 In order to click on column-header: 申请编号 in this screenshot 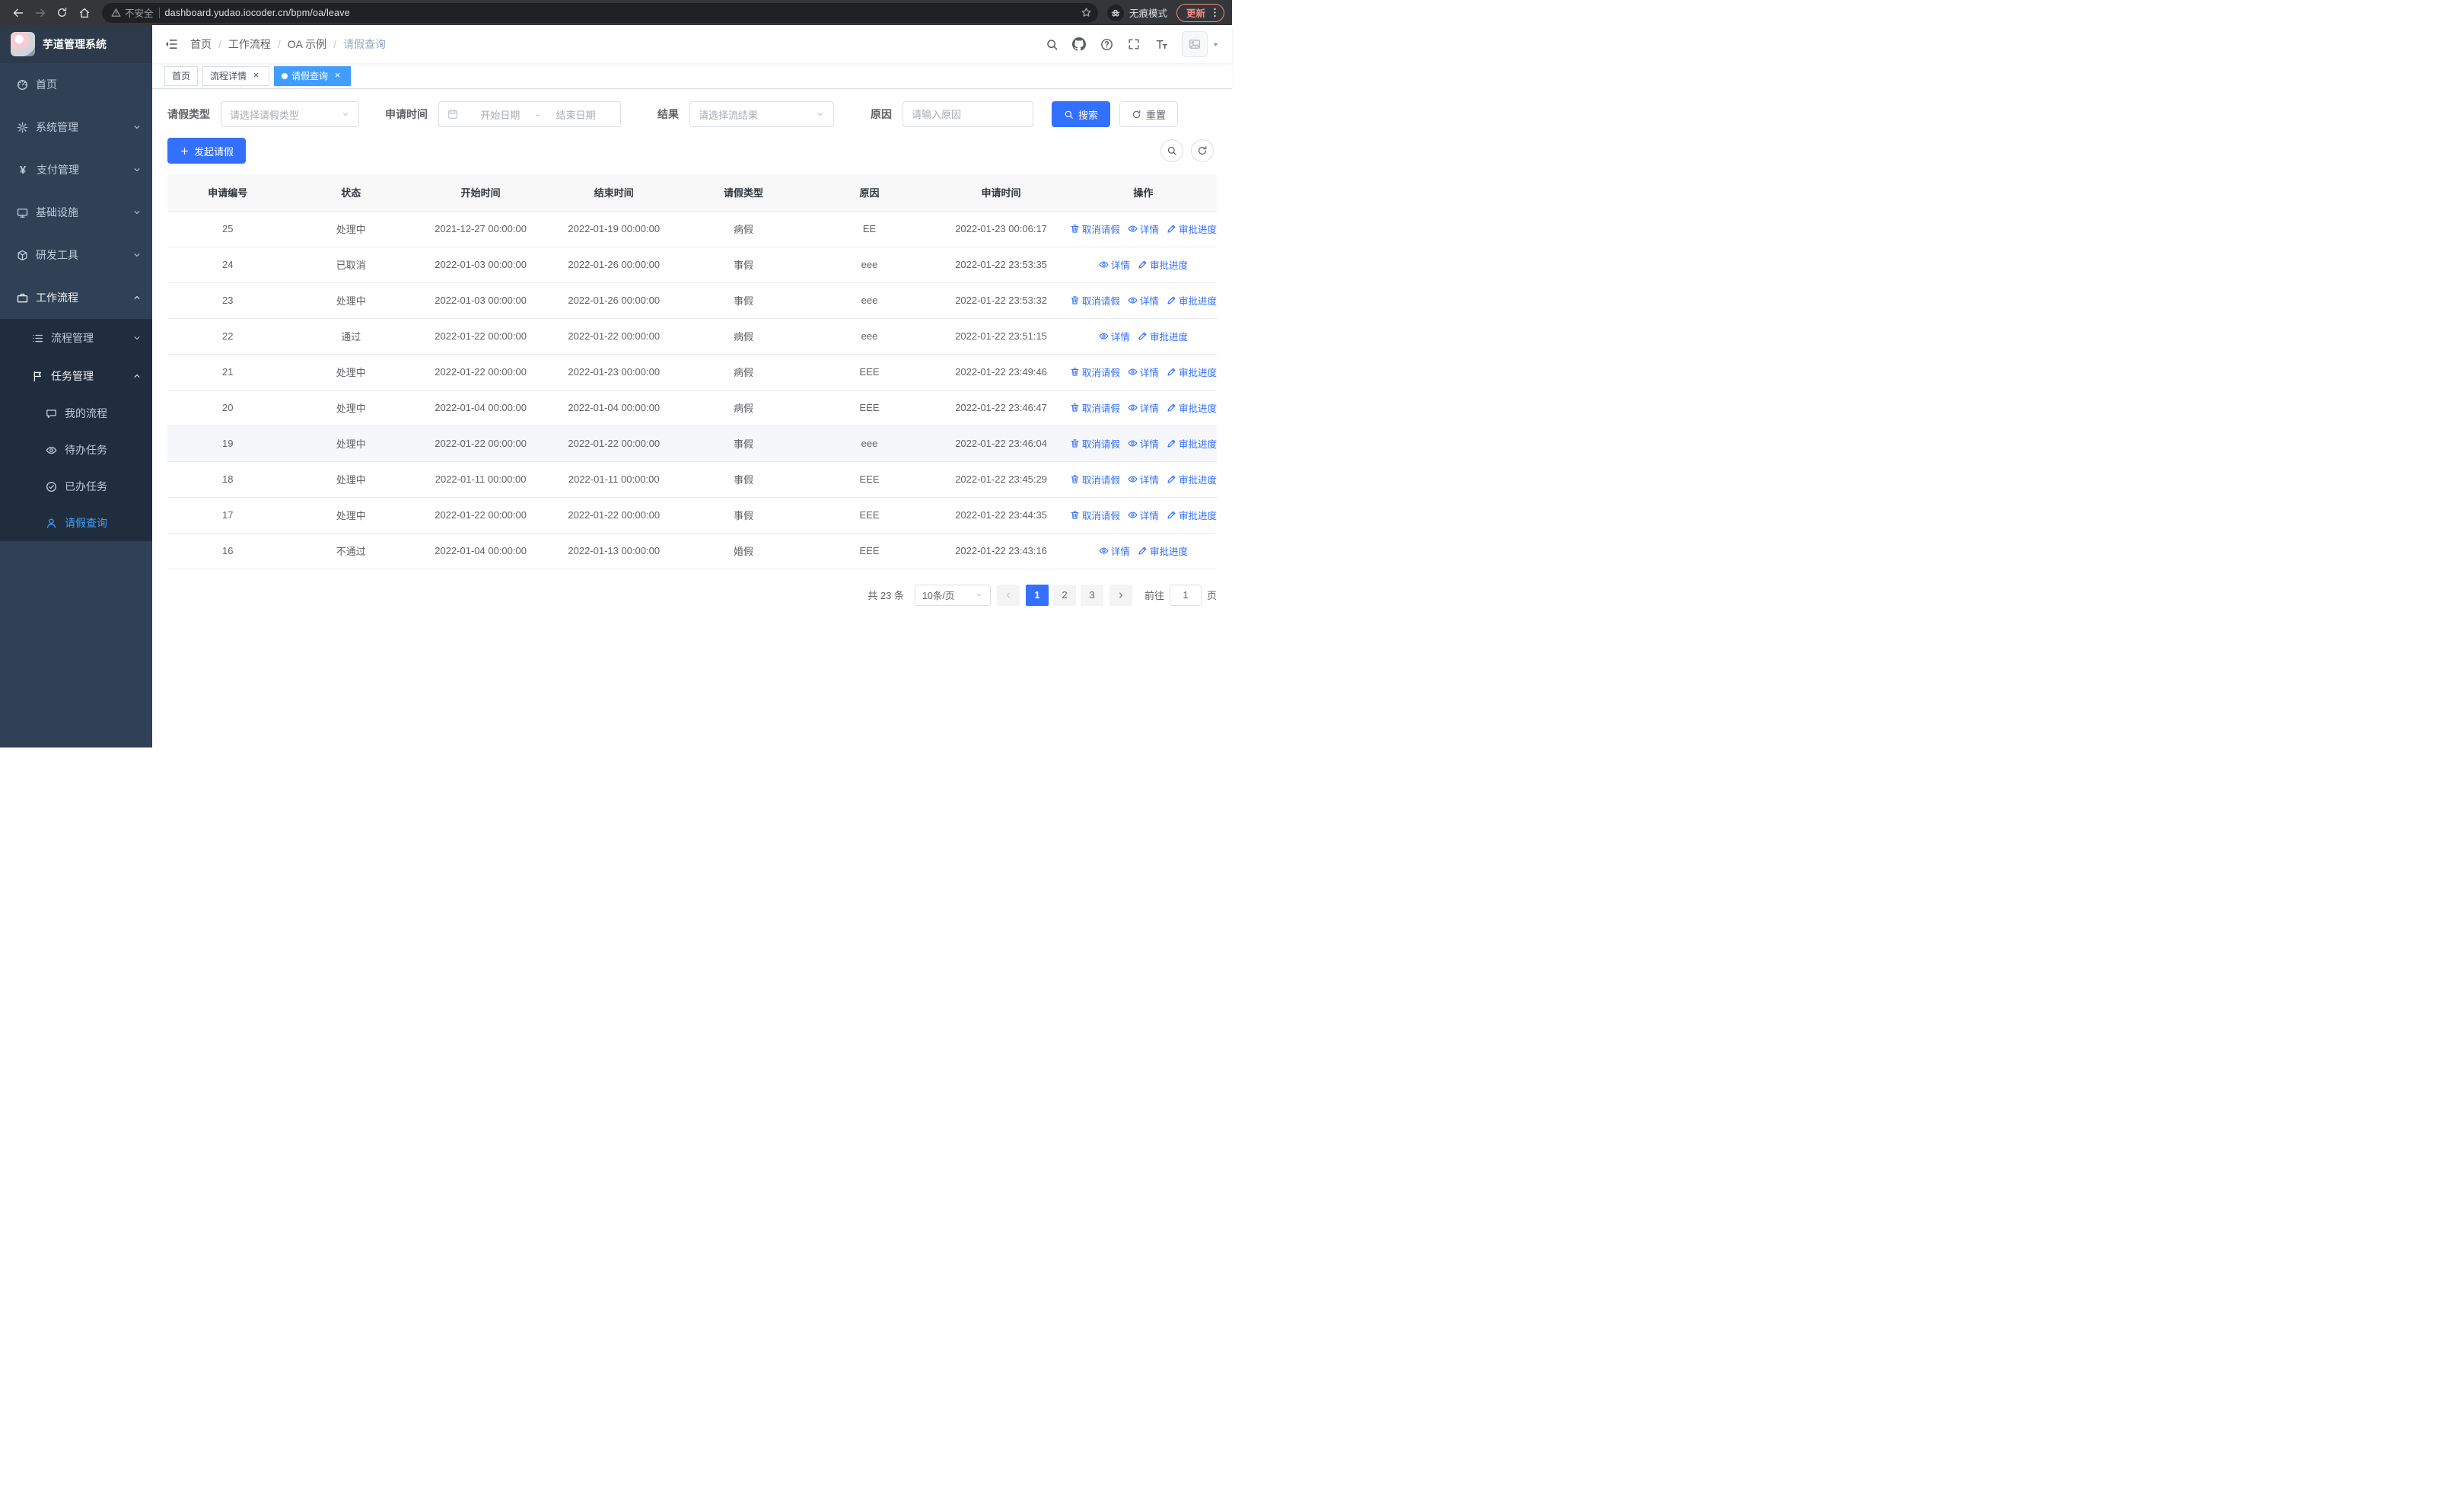, I will do `click(227, 193)`.